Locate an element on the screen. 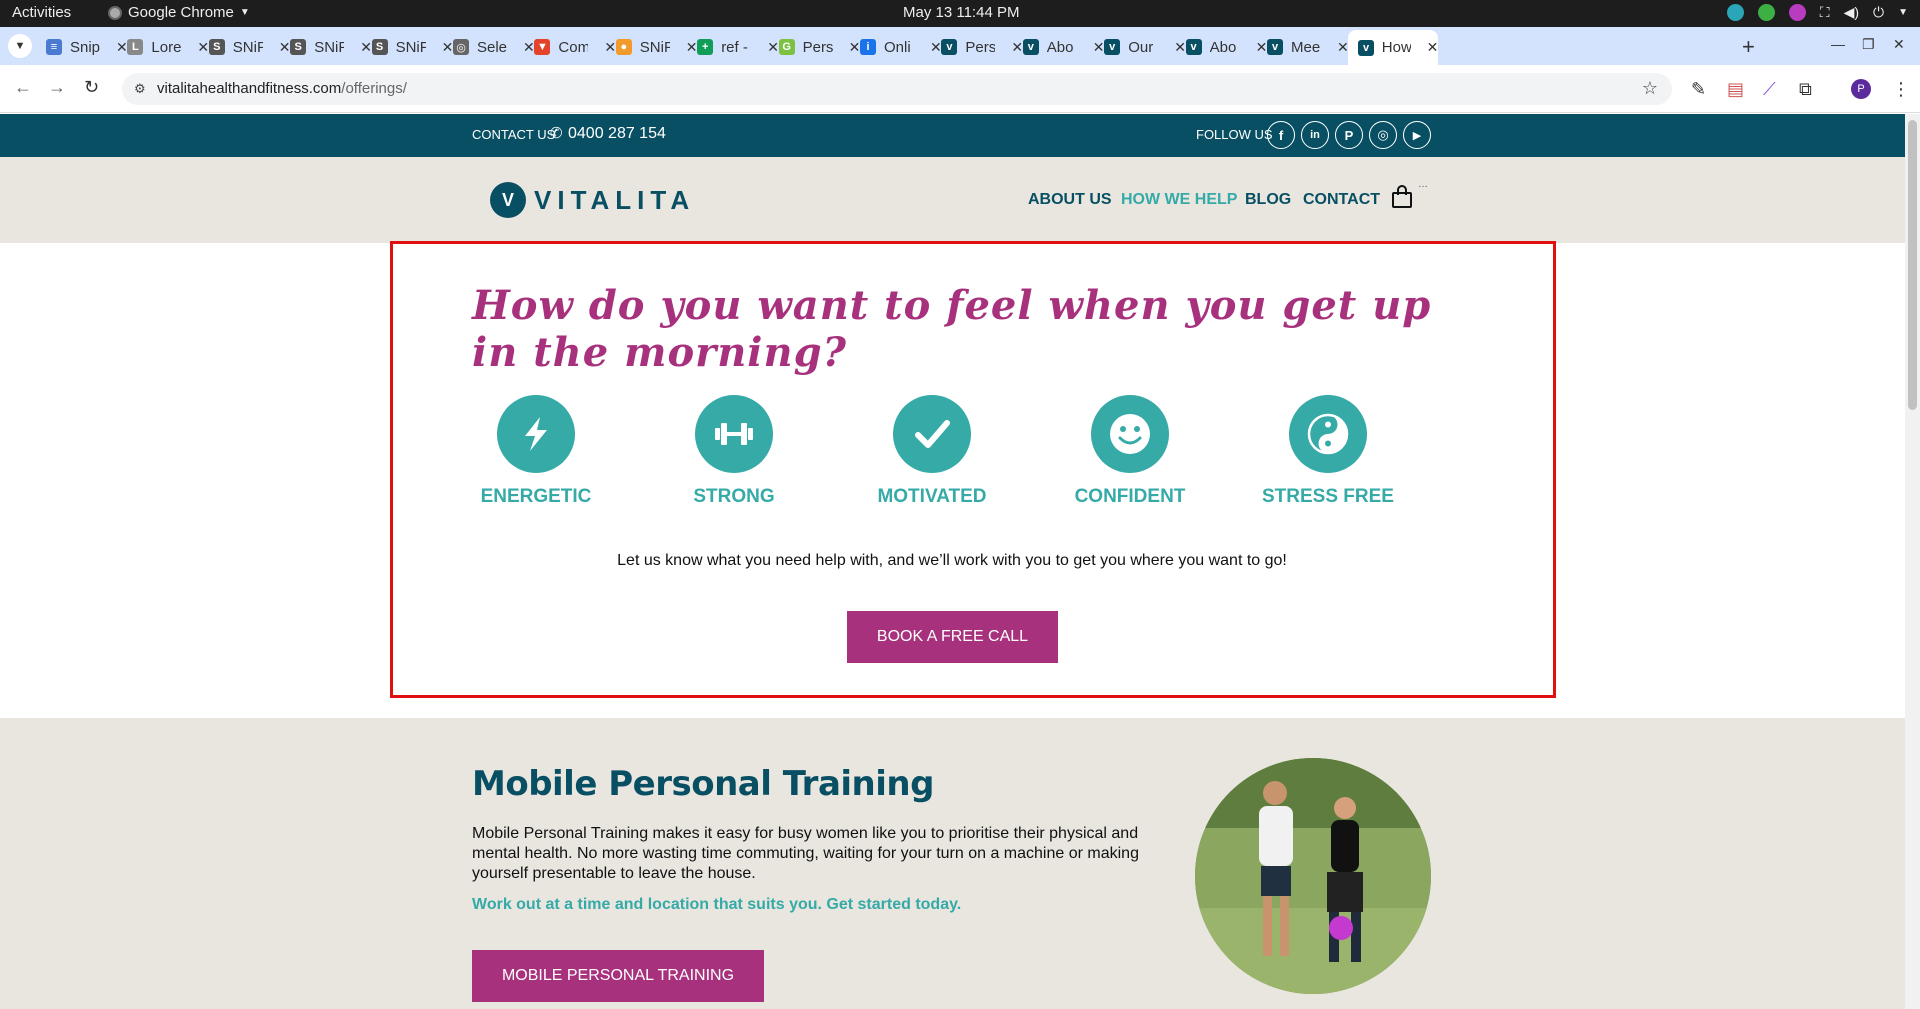 The width and height of the screenshot is (1920, 1009). system-tray: ⛶ ◀) ⏻ ▼ is located at coordinates (1817, 12).